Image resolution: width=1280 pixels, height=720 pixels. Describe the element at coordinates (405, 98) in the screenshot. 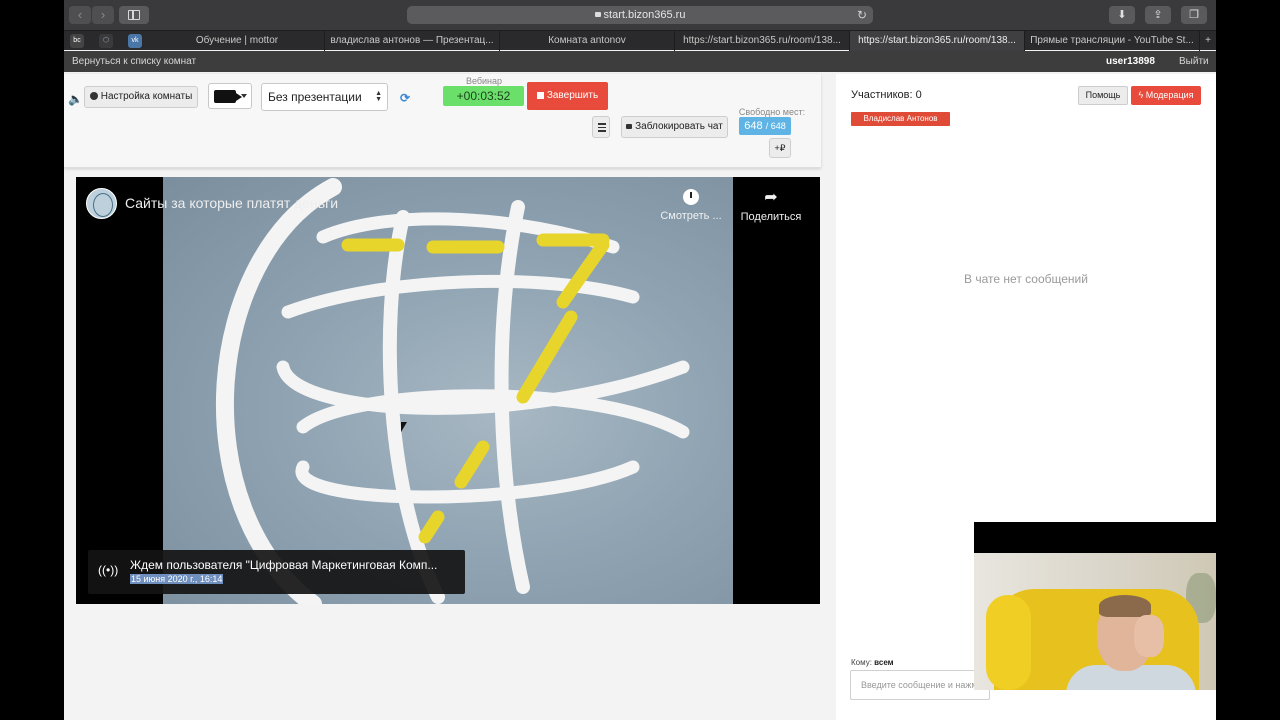

I see `refresh-icon: ⟳` at that location.